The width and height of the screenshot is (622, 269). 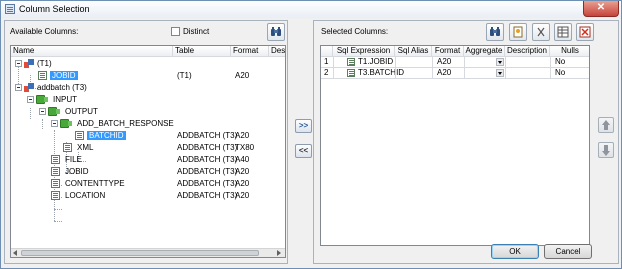 I want to click on delete-icon, so click(x=585, y=32).